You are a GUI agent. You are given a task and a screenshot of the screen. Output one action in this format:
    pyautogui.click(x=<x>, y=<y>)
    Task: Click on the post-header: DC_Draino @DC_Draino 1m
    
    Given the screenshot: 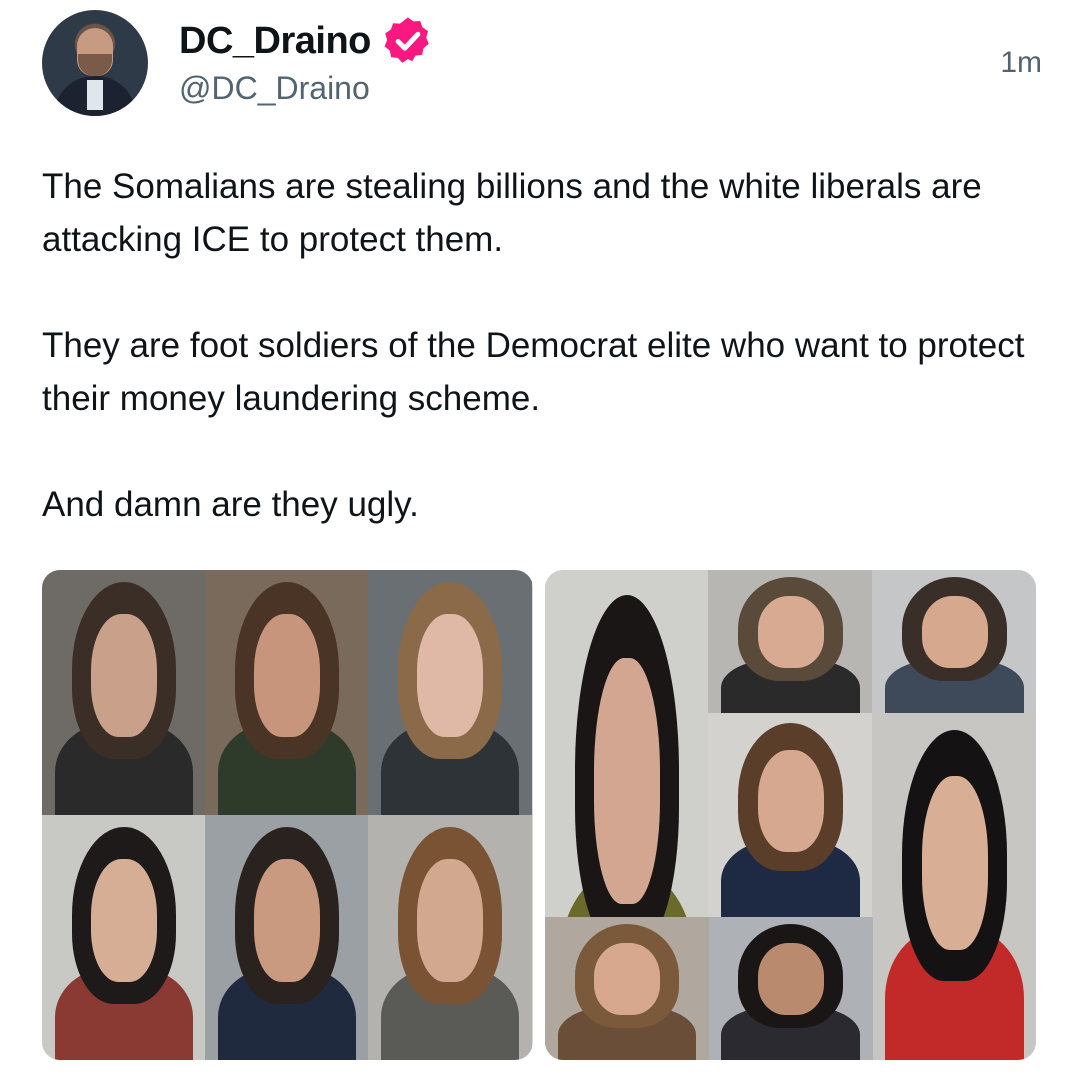 What is the action you would take?
    pyautogui.click(x=542, y=65)
    